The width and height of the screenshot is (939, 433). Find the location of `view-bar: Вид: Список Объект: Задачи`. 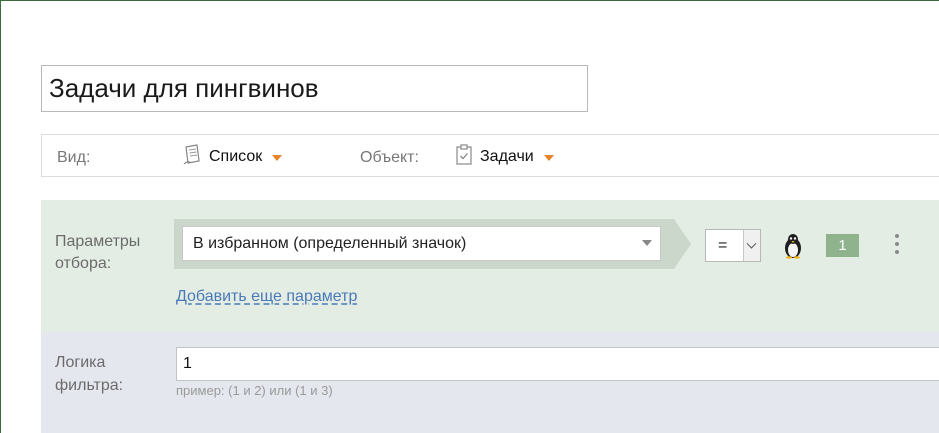

view-bar: Вид: Список Объект: Задачи is located at coordinates (490, 155).